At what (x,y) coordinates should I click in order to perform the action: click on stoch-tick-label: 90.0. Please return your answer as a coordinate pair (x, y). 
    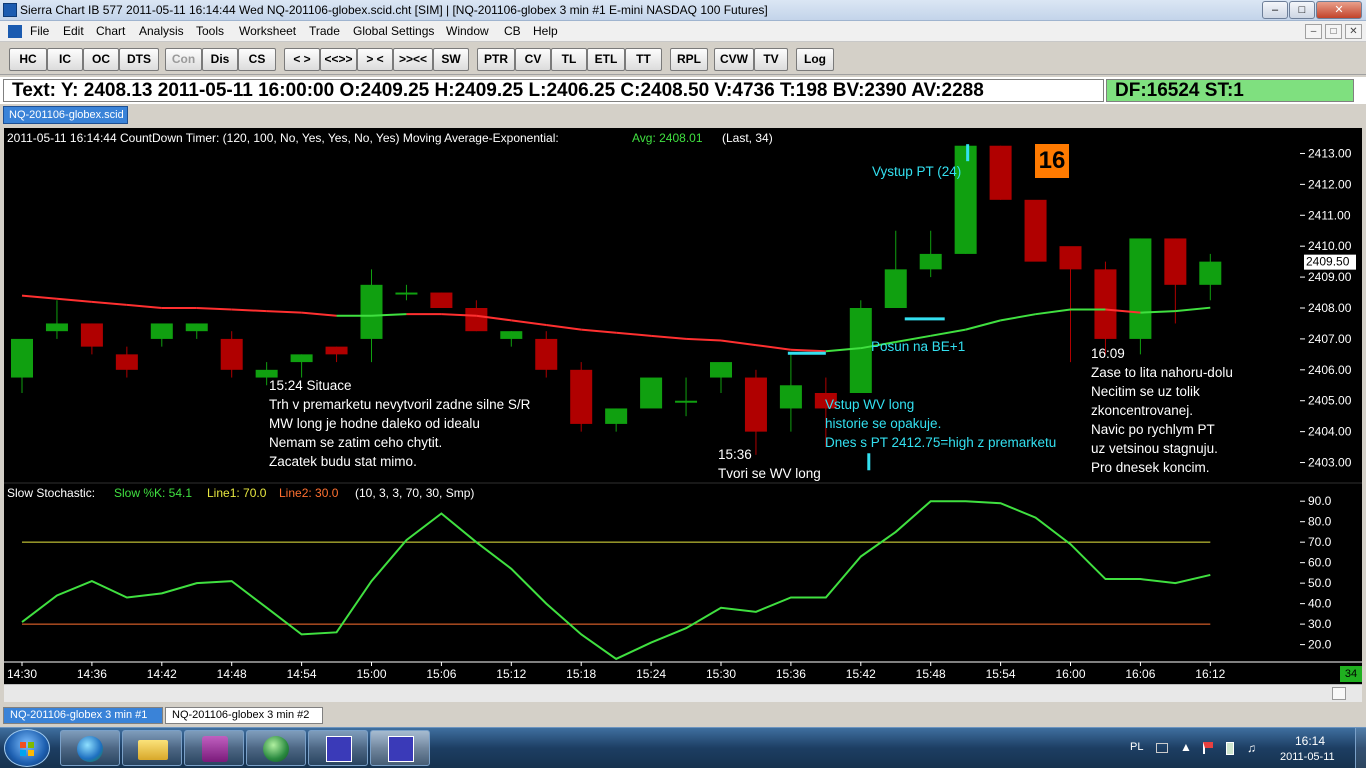
    Looking at the image, I should click on (1320, 501).